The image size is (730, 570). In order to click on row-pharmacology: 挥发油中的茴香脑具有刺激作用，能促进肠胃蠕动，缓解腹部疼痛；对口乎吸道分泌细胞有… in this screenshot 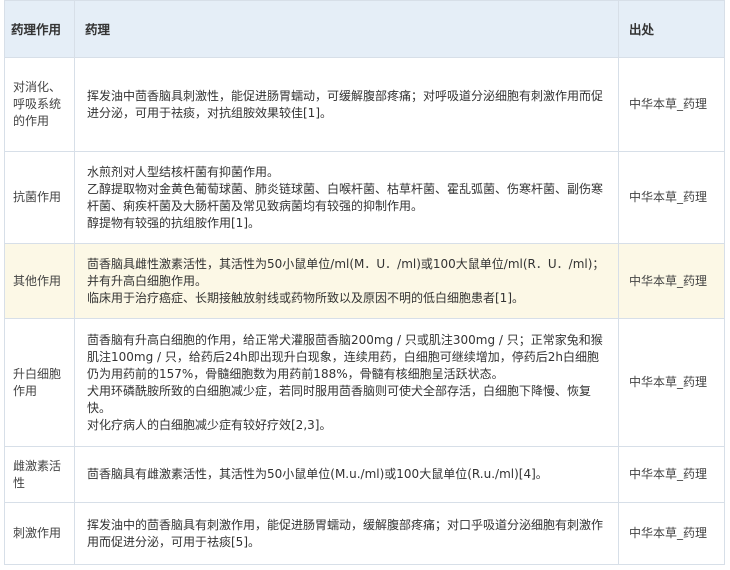, I will do `click(346, 533)`.